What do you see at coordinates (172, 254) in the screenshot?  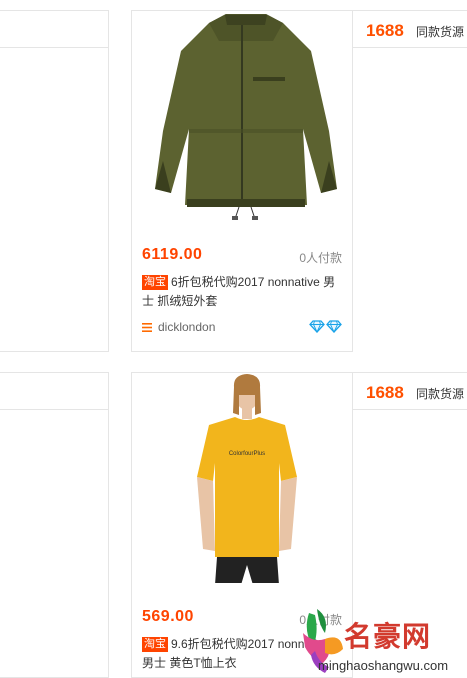 I see `product-price: 6119.00` at bounding box center [172, 254].